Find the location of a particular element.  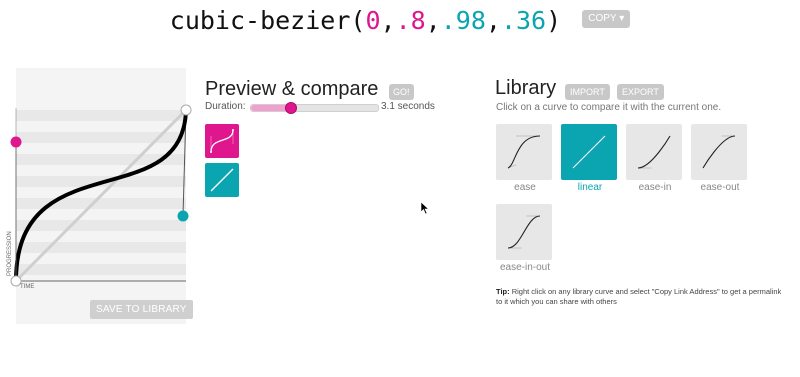

p2y-value: .36 is located at coordinates (523, 20).